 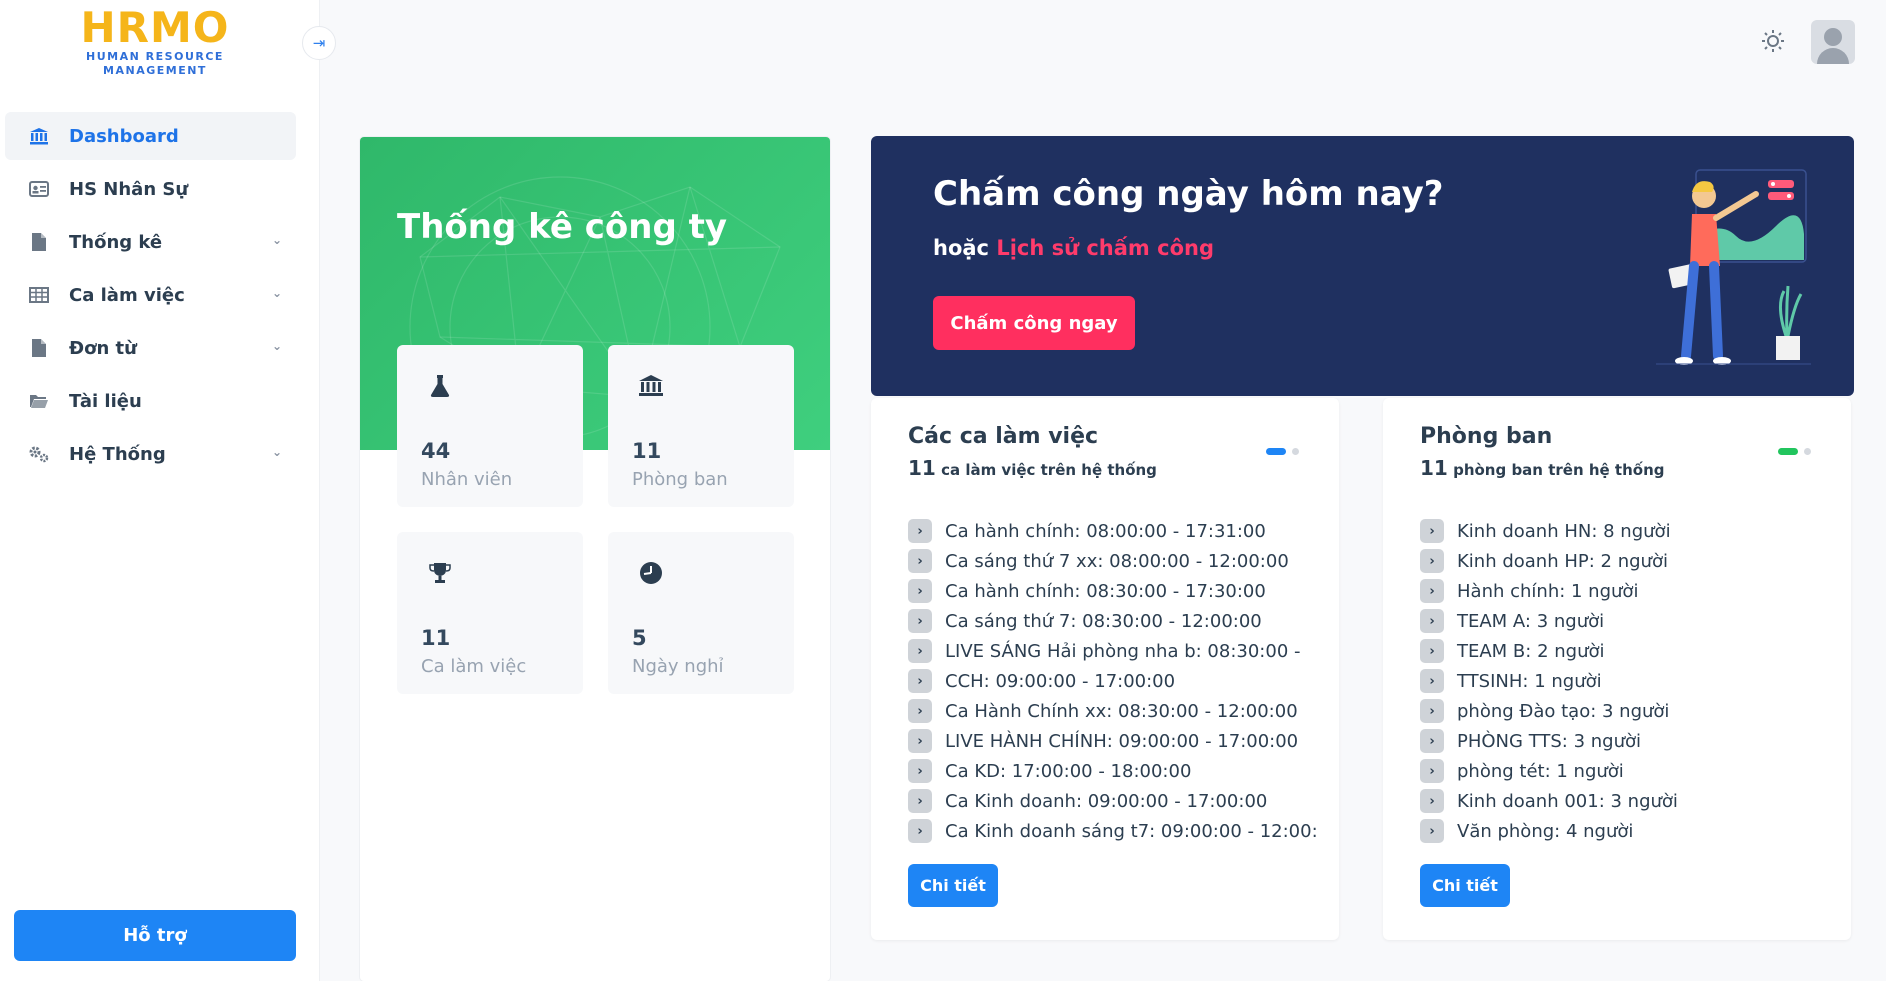 I want to click on trophy-icon, so click(x=440, y=573).